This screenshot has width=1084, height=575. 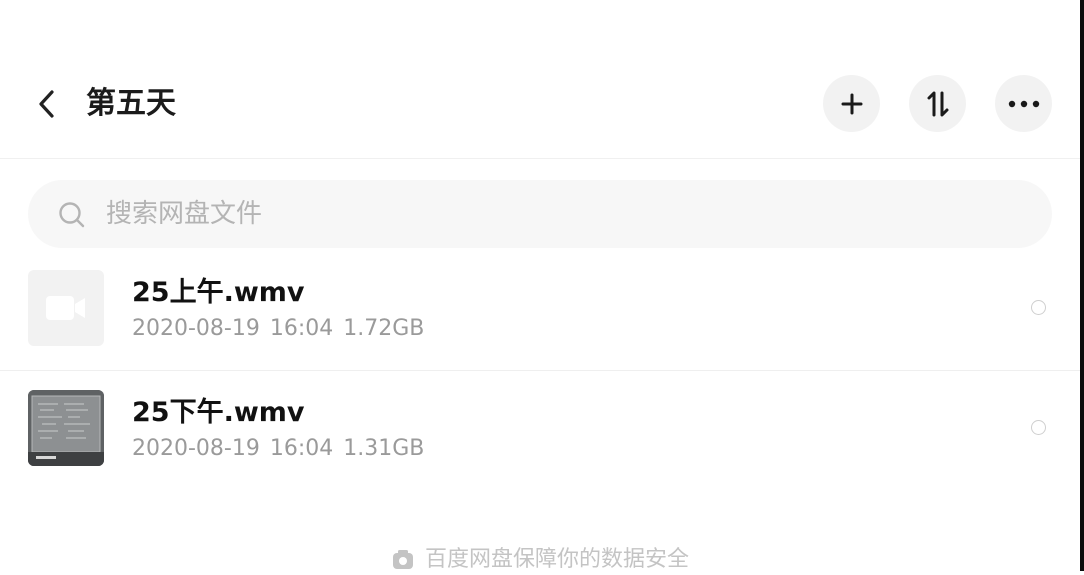 I want to click on more-button, so click(x=1023, y=103).